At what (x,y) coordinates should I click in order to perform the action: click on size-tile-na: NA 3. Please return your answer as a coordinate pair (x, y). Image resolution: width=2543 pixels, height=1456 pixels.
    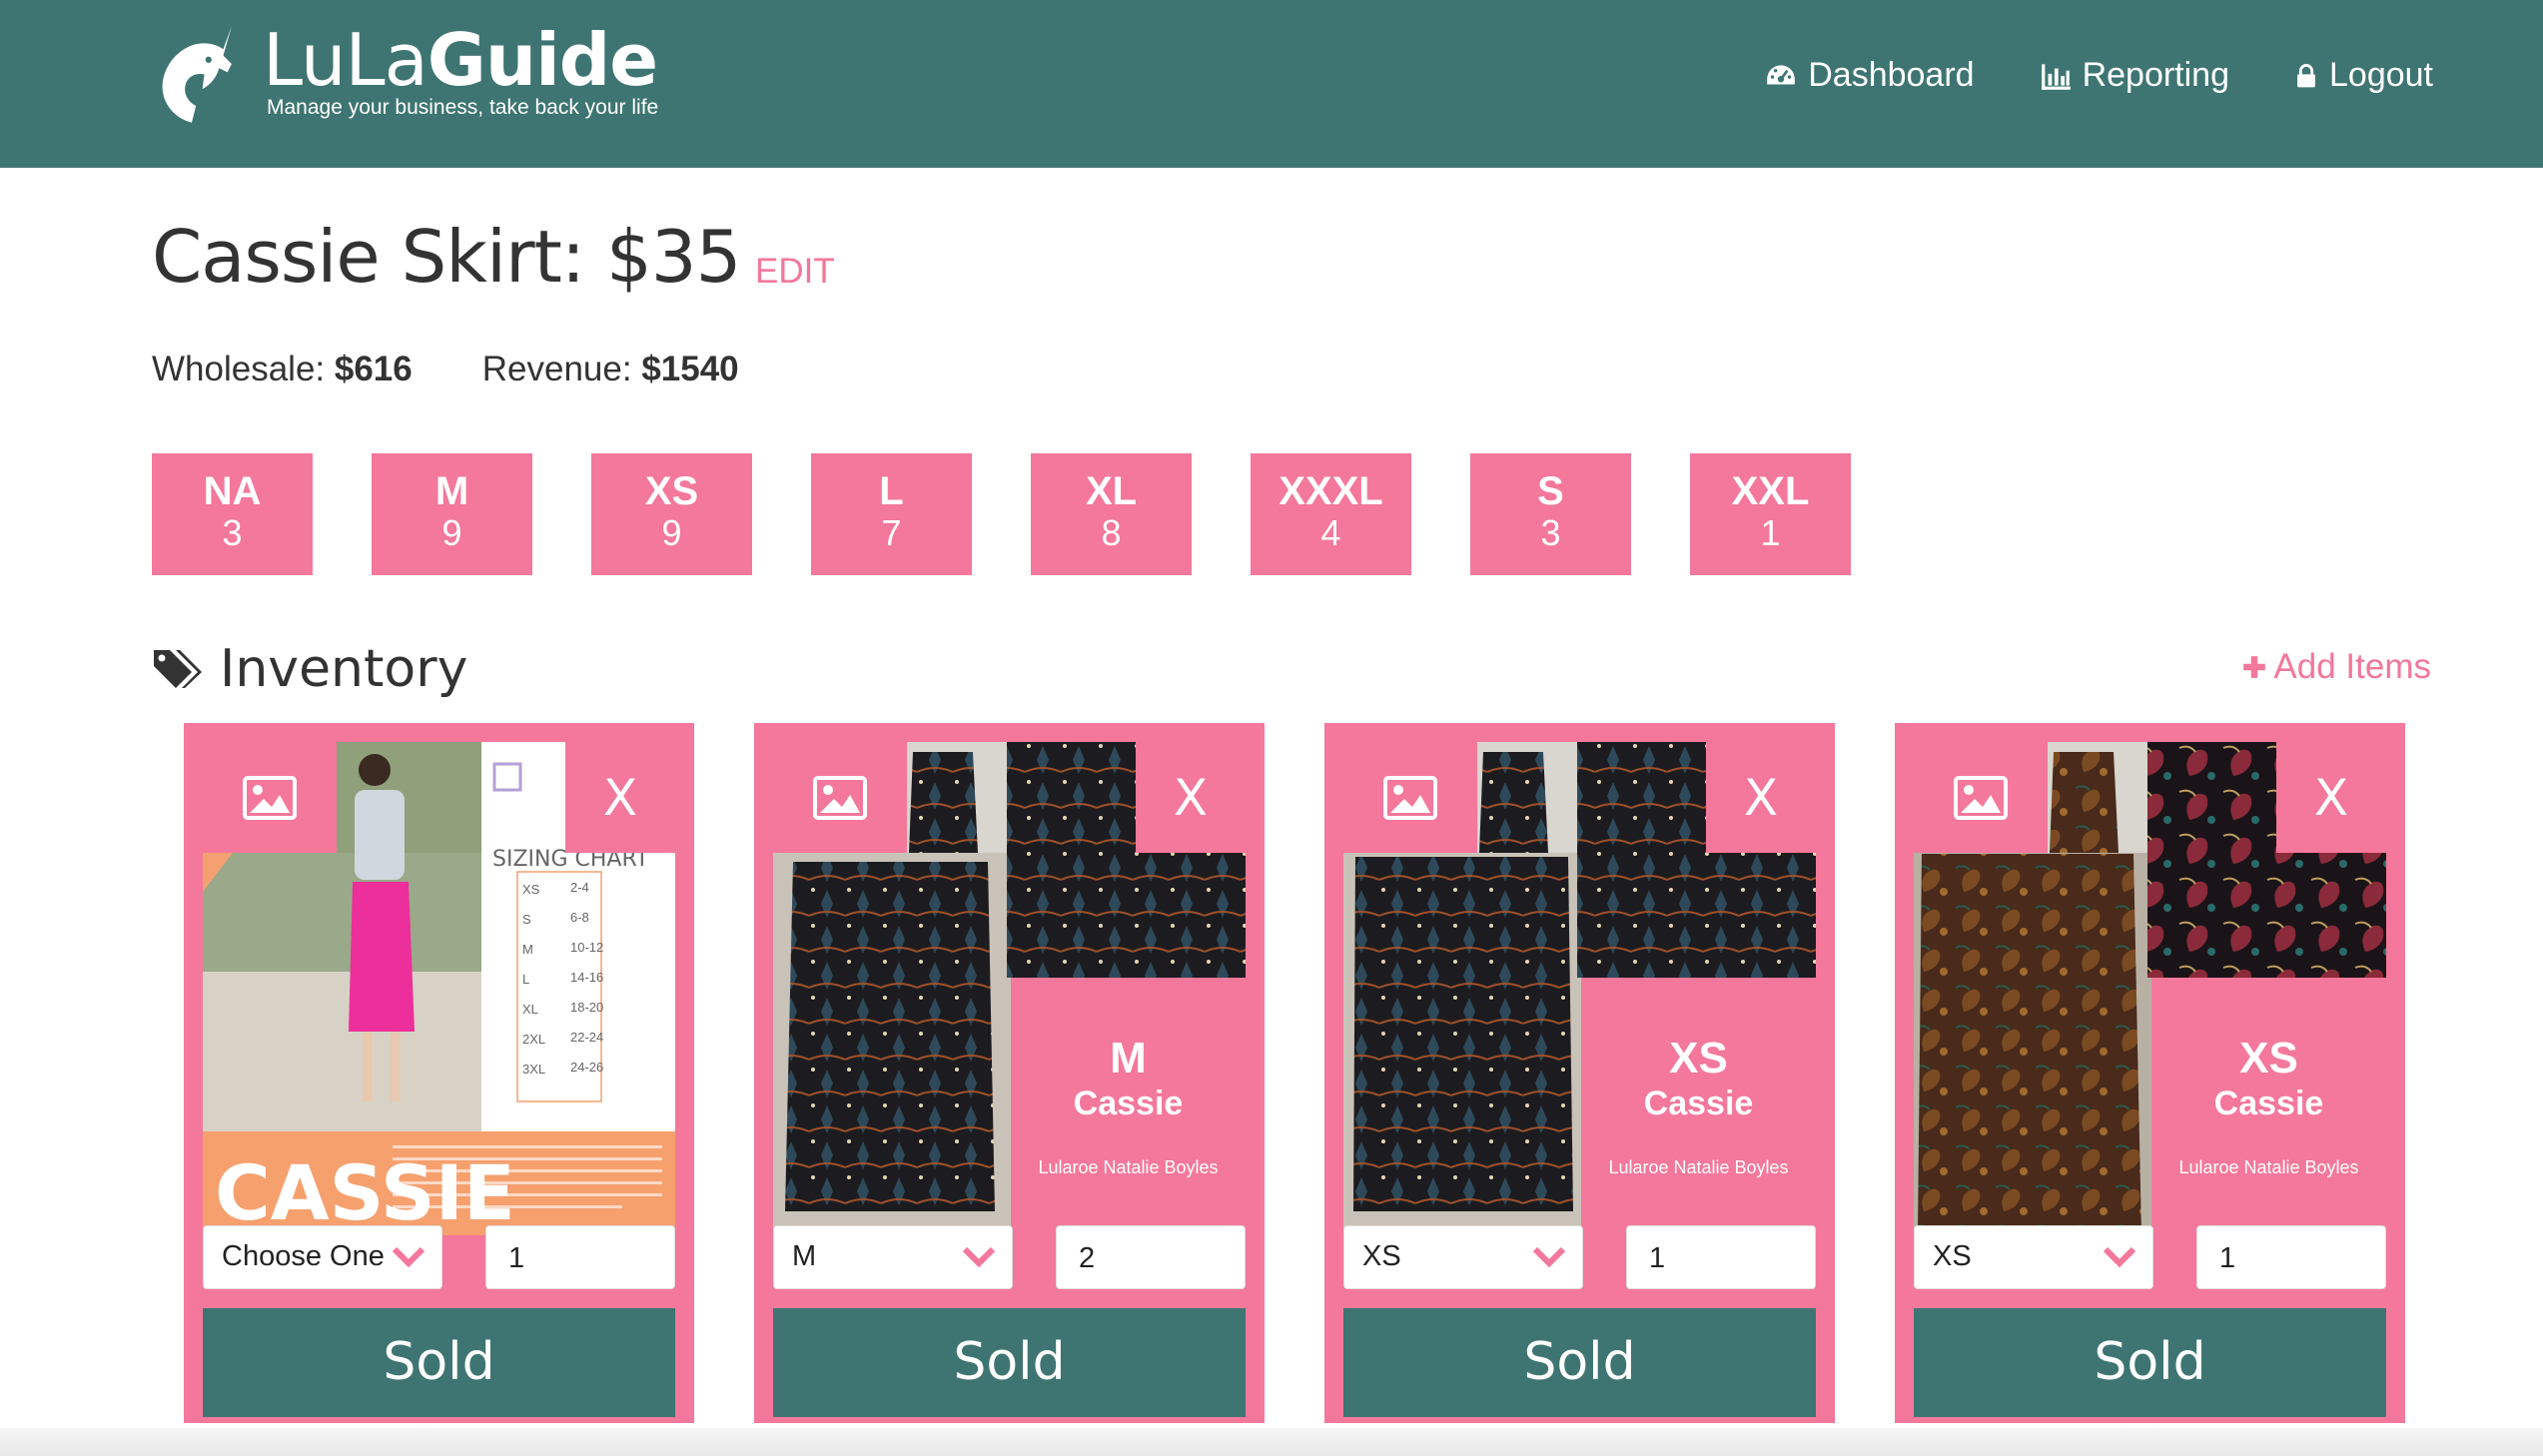
    Looking at the image, I should click on (232, 514).